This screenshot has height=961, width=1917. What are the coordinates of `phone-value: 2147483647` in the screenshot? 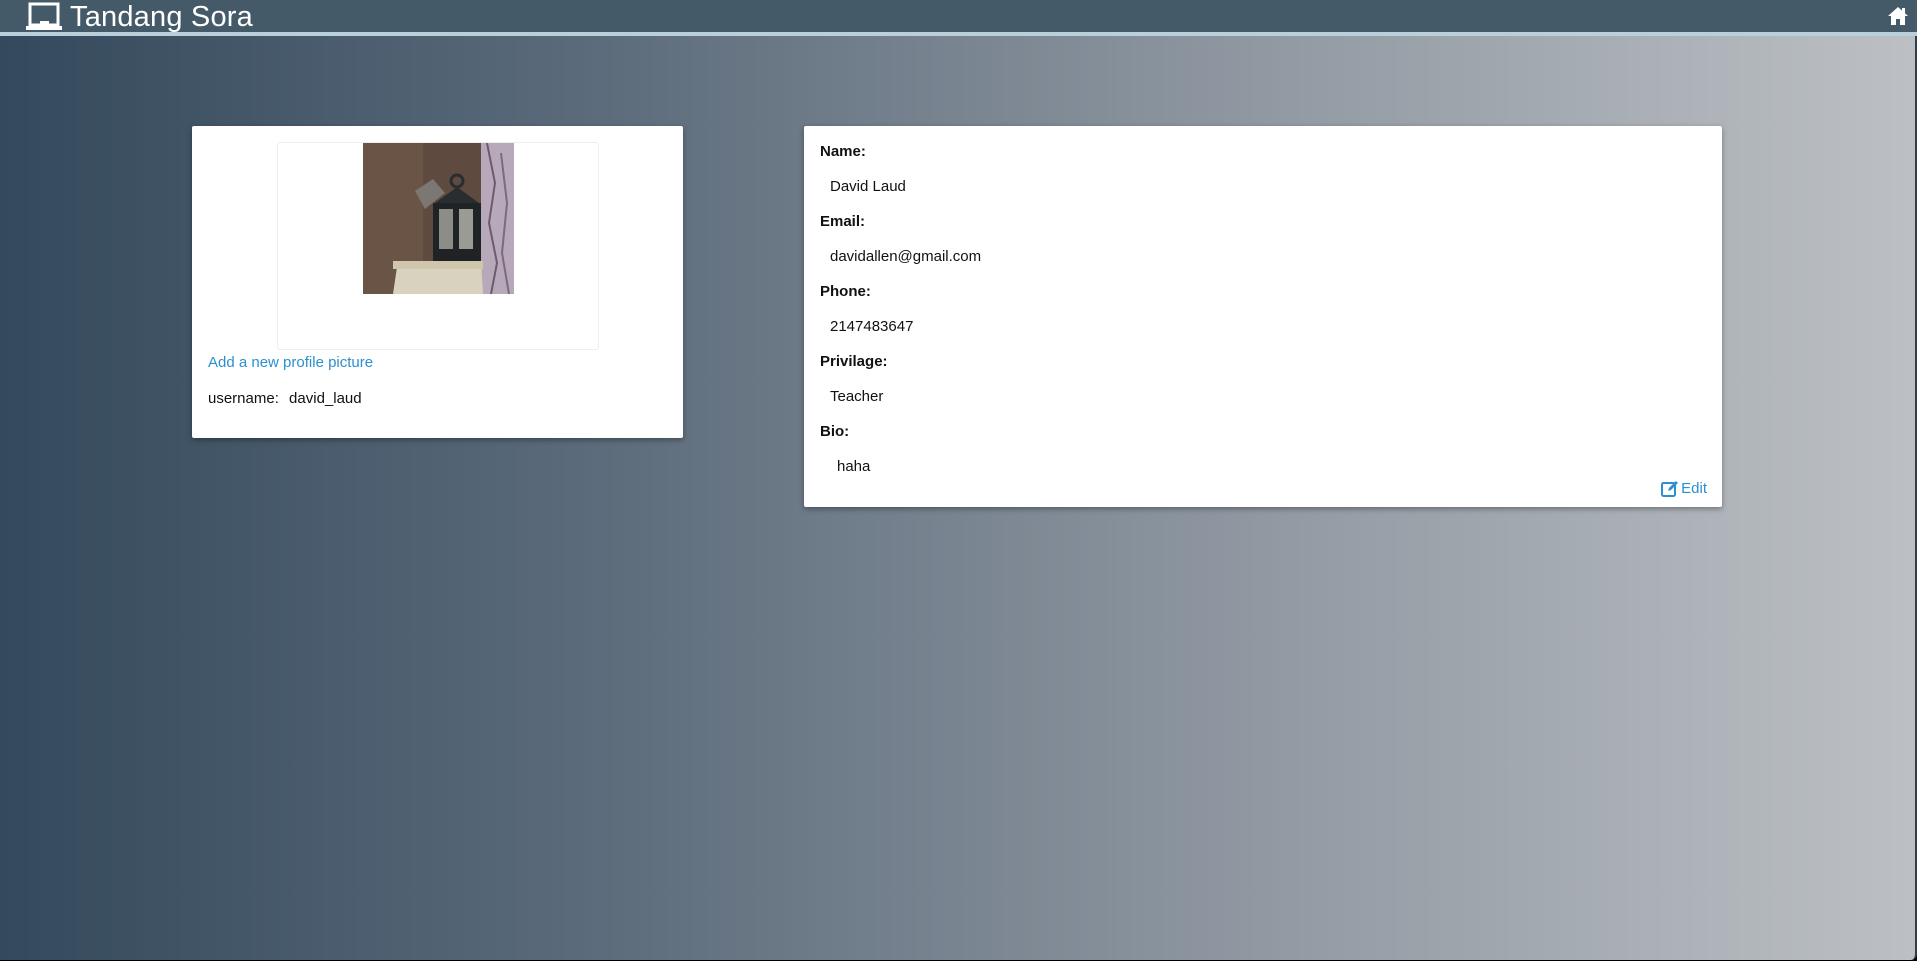 It's located at (872, 326).